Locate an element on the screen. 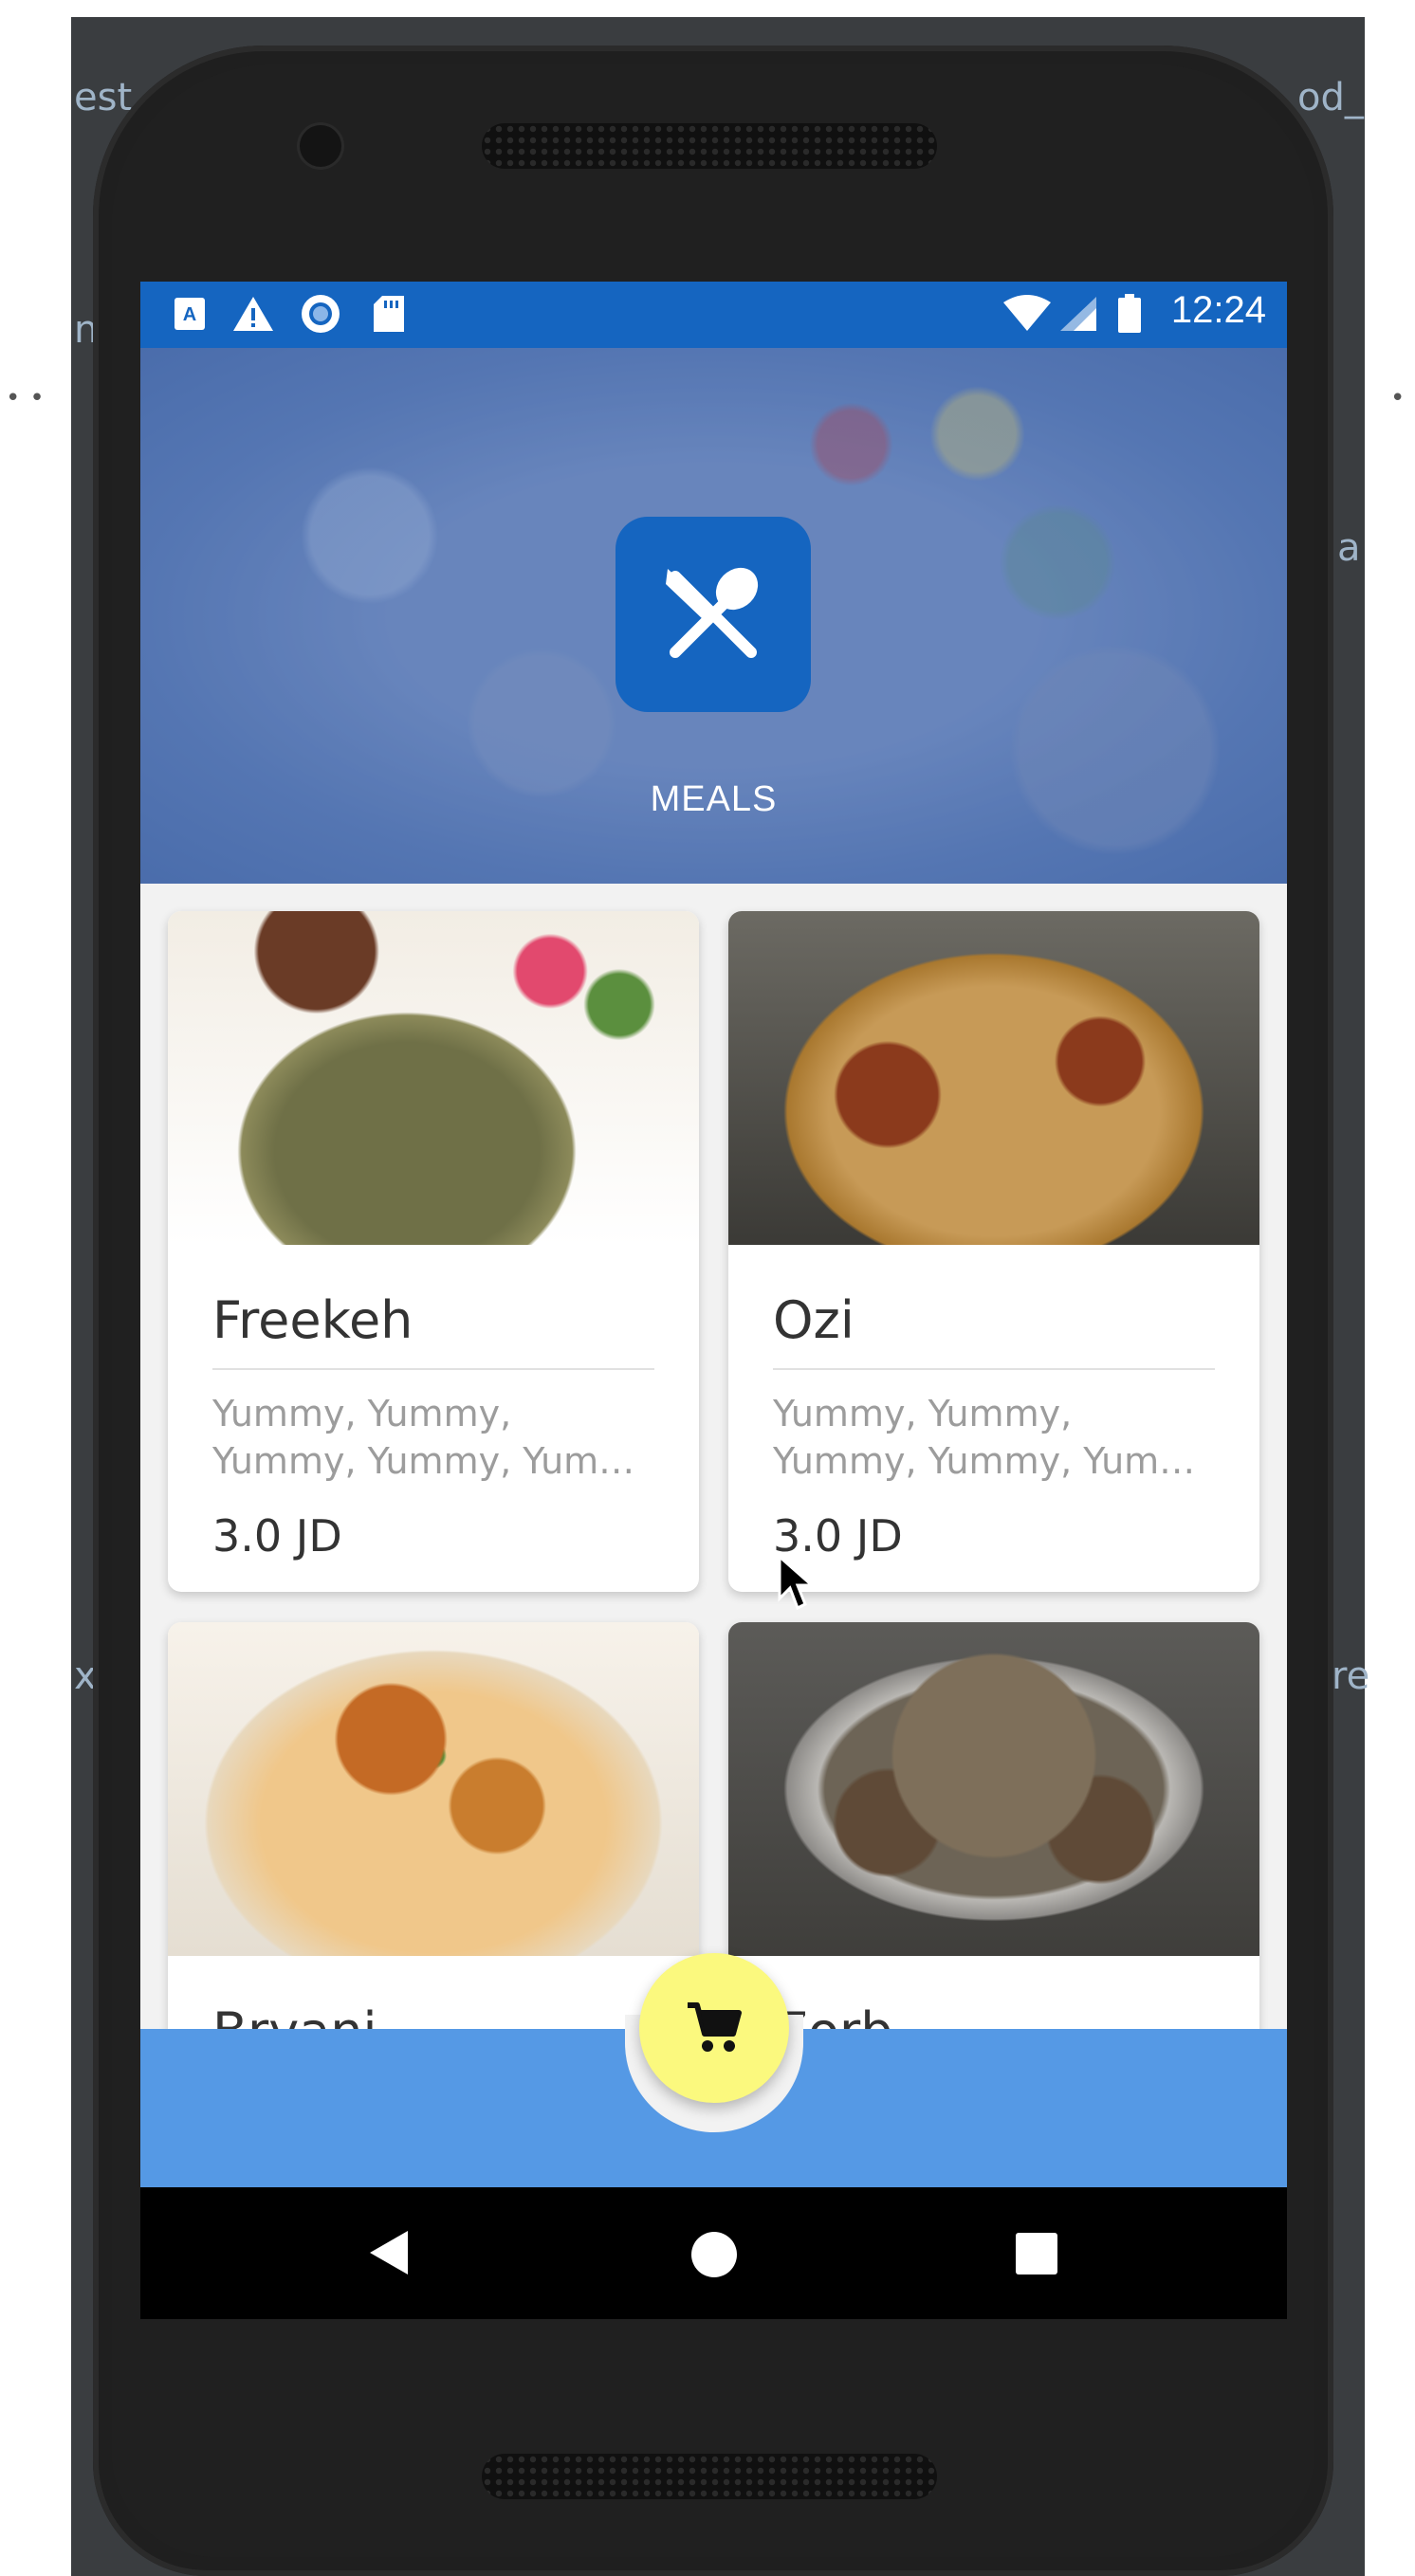 Image resolution: width=1415 pixels, height=2576 pixels. back-icon is located at coordinates (389, 2254).